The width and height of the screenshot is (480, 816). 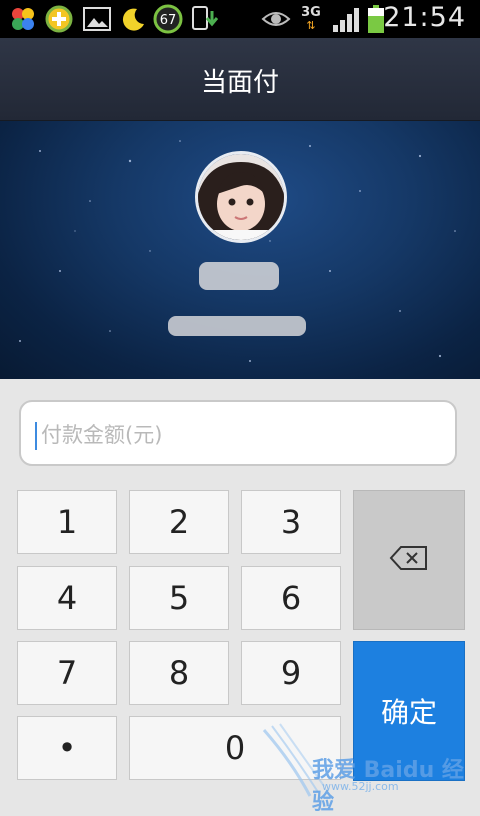 I want to click on moon-icon, so click(x=133, y=19).